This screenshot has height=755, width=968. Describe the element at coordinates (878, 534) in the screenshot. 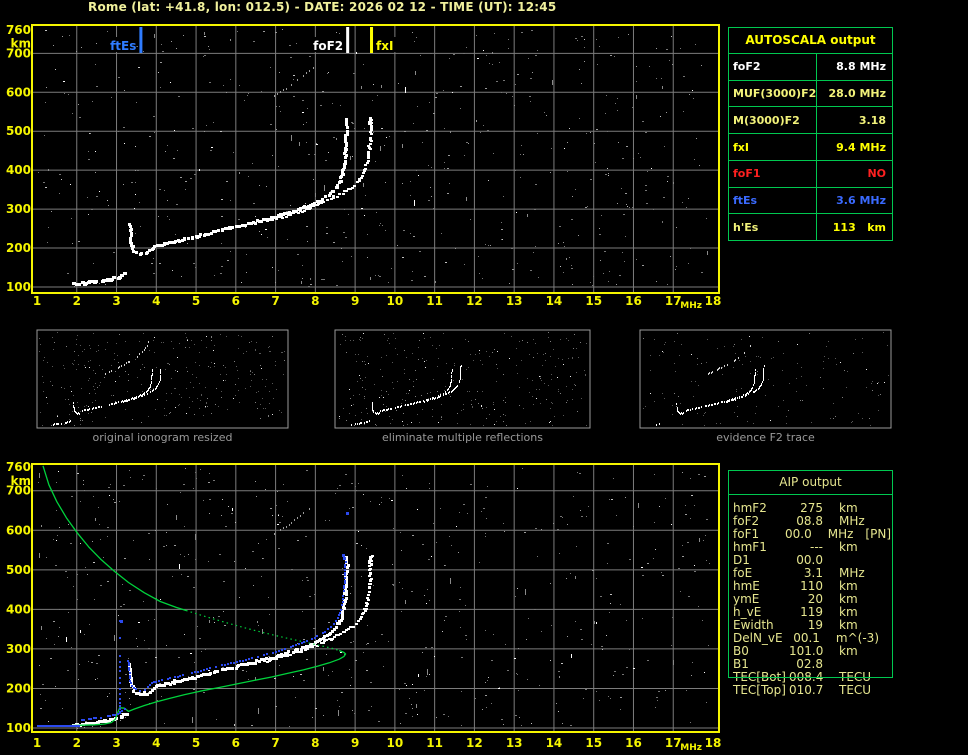

I see `aip-cell-an: [PN]` at that location.